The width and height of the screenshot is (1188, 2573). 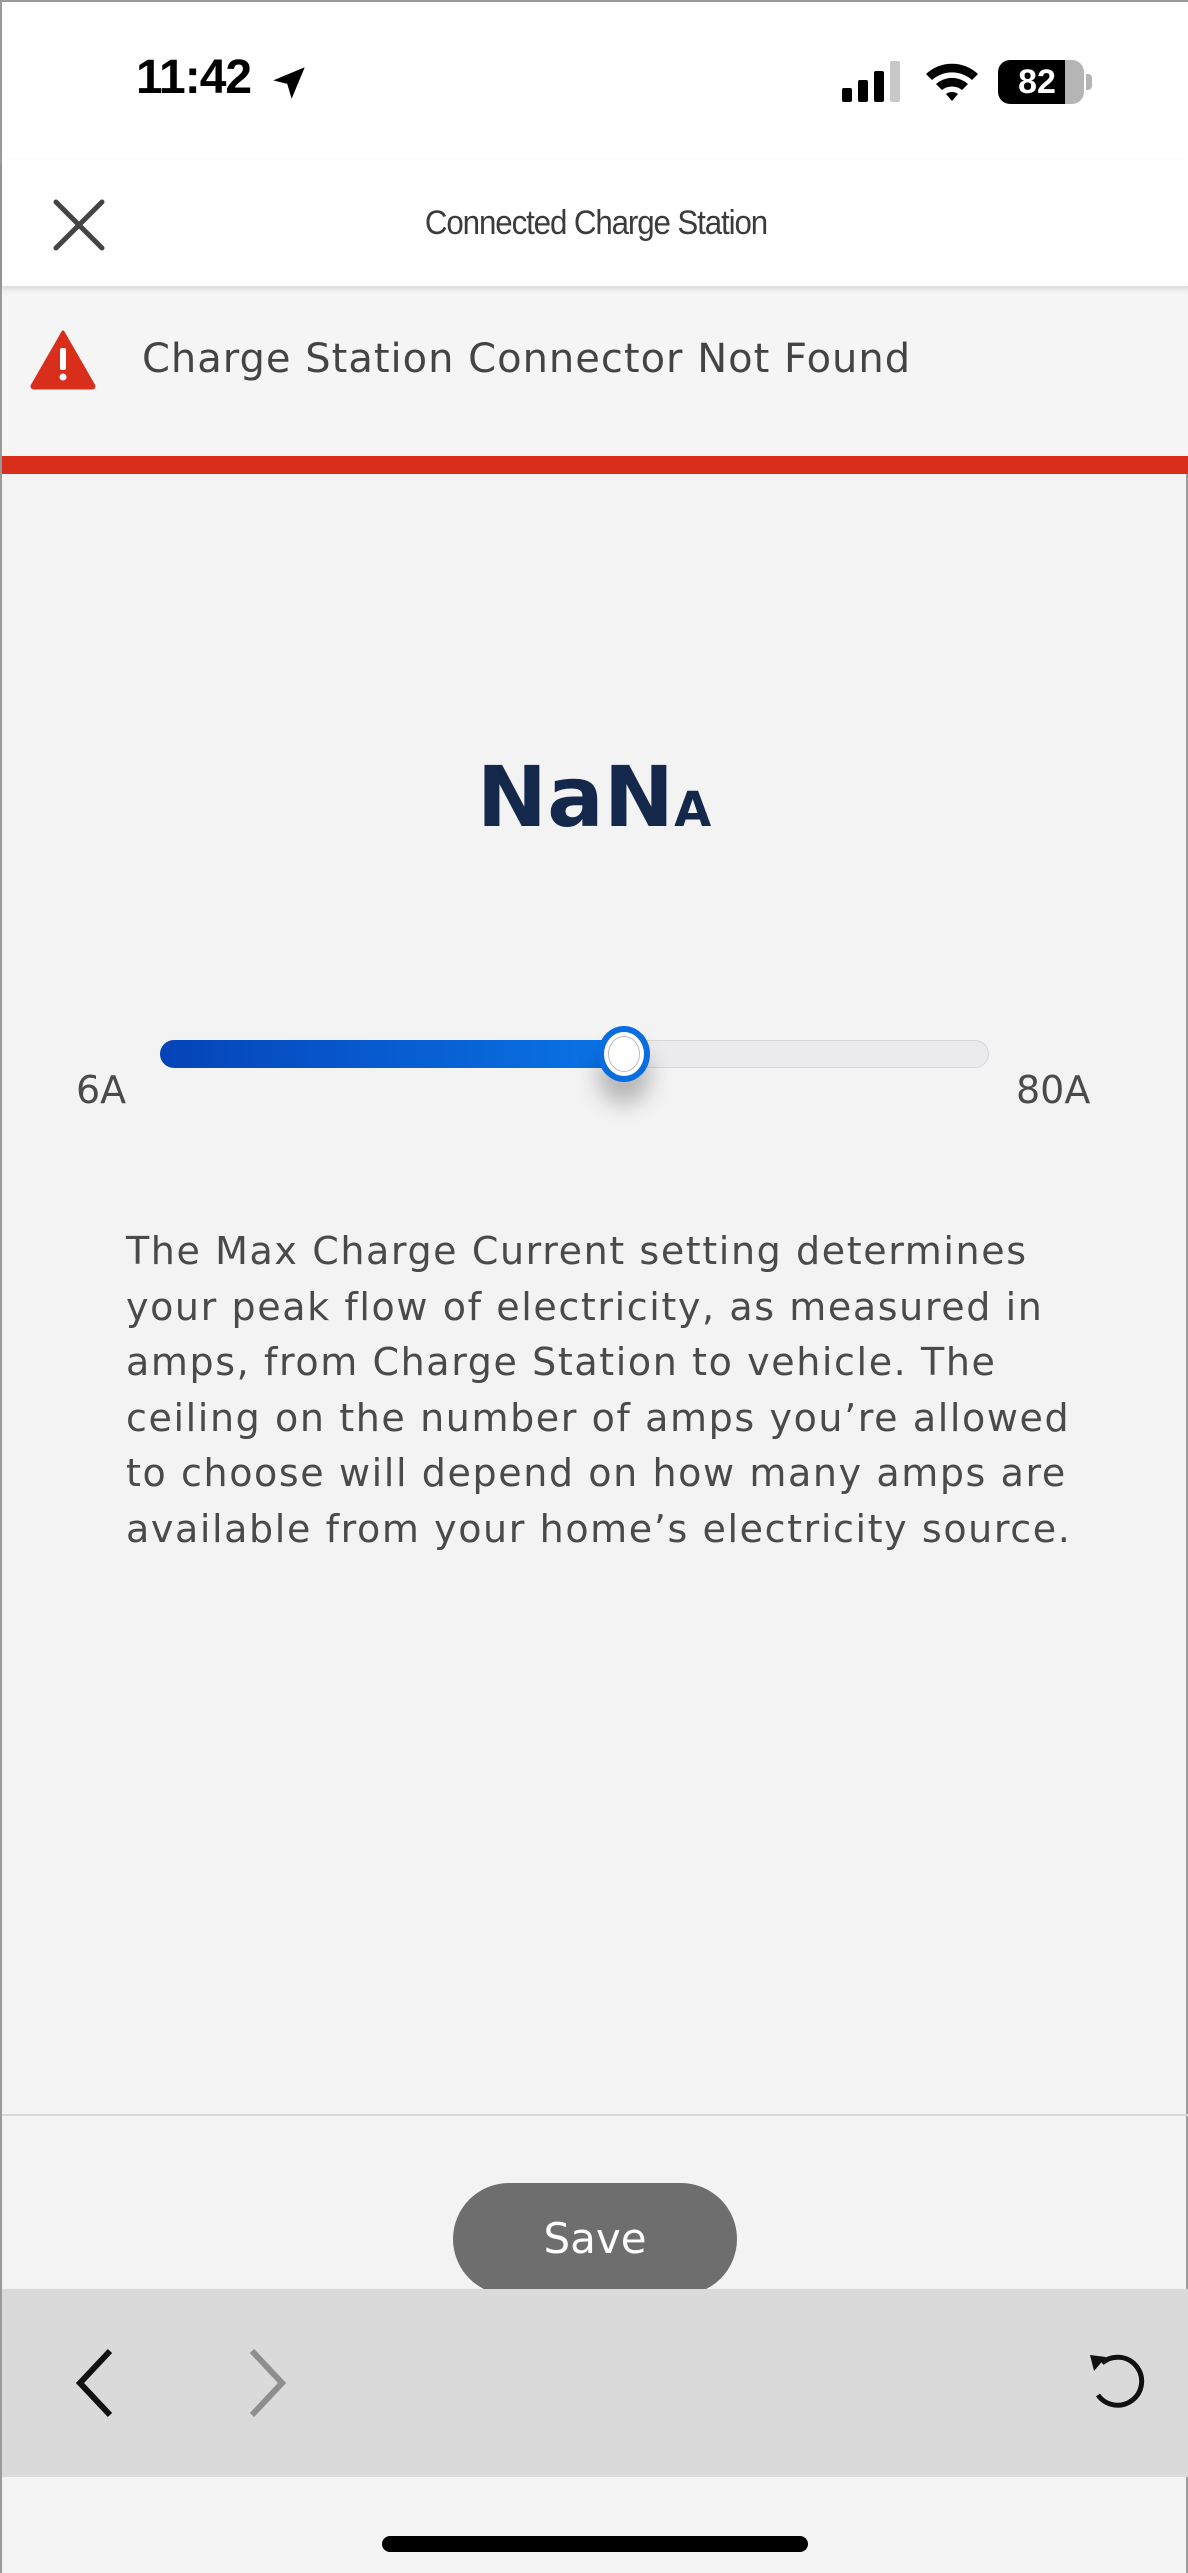 What do you see at coordinates (101, 1090) in the screenshot?
I see `slider-min-label: 6A` at bounding box center [101, 1090].